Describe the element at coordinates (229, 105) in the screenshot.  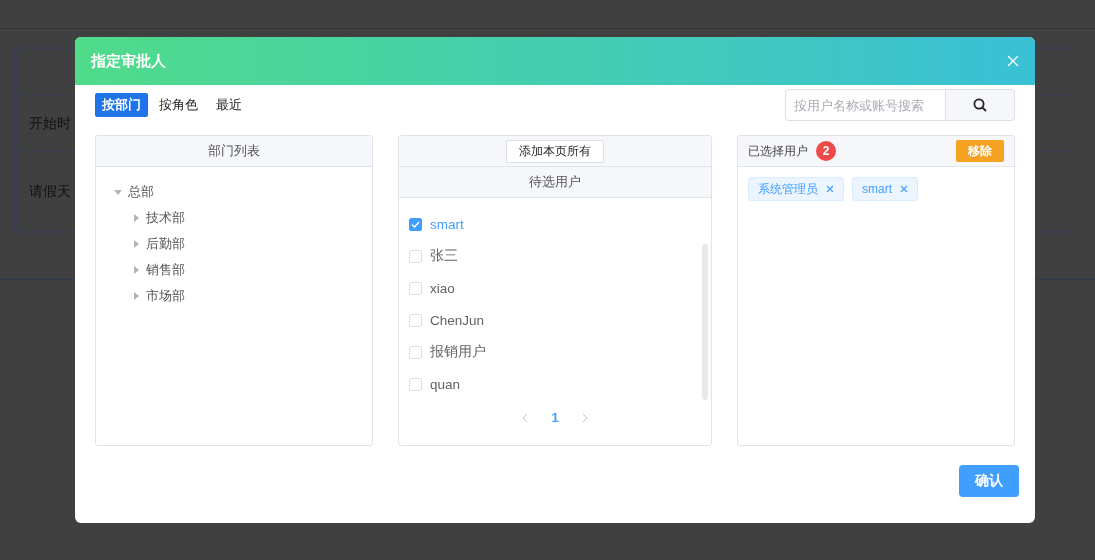
I see `tab: 最近` at that location.